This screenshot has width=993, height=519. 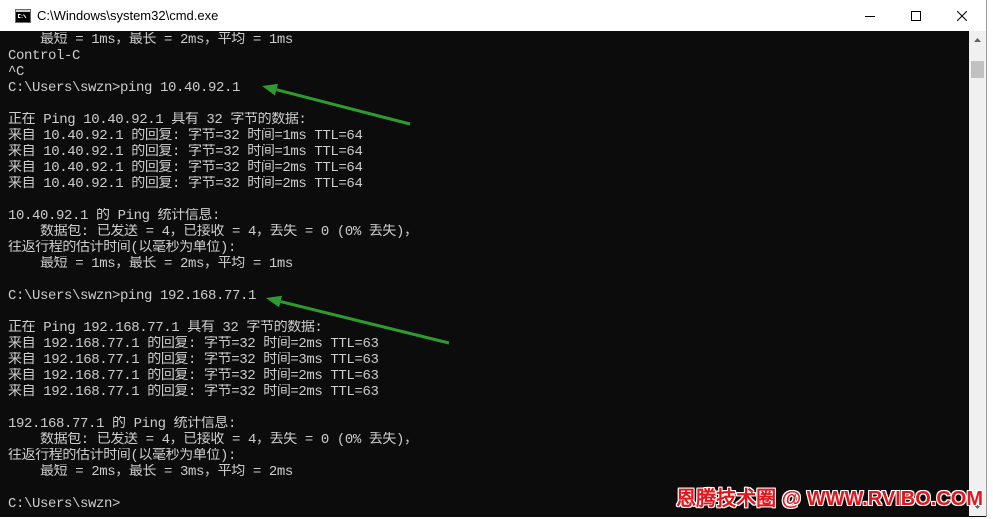 I want to click on console-line: ^C, so click(x=16, y=72).